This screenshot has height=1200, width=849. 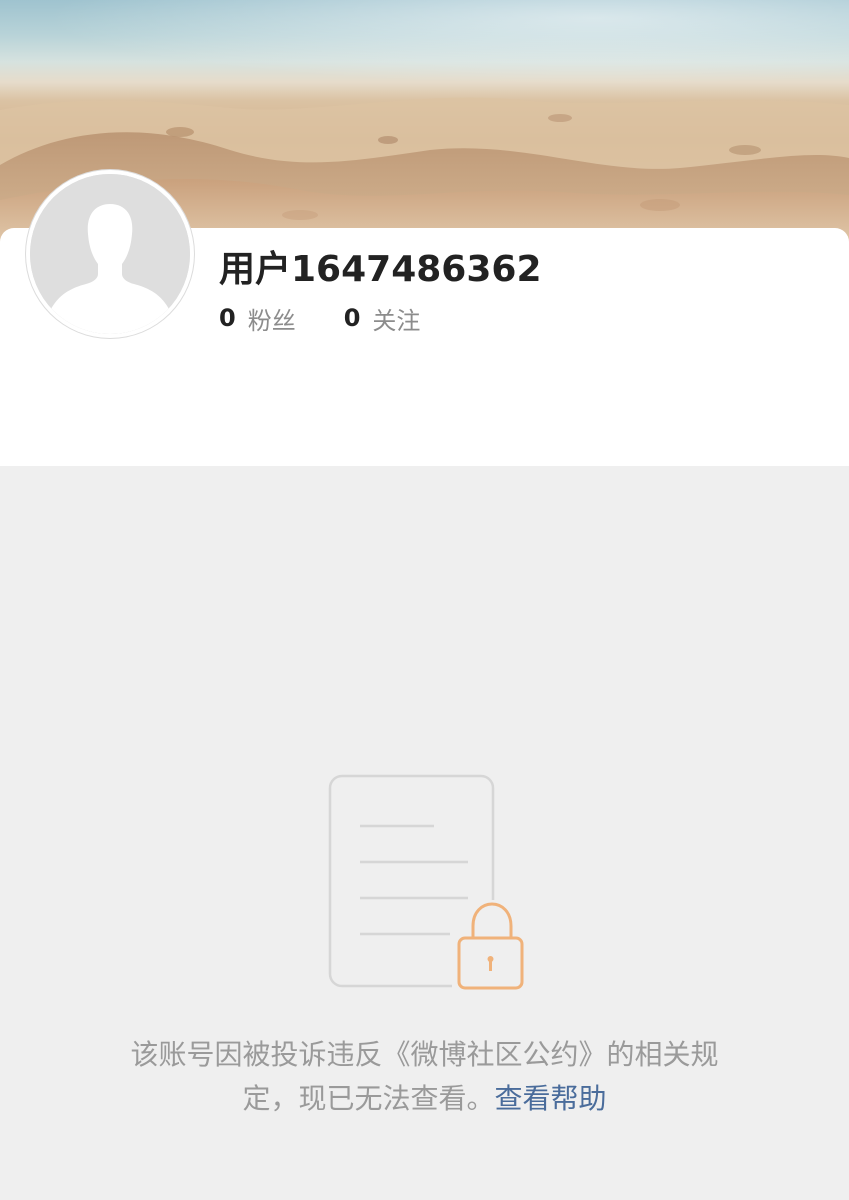 I want to click on followers-label: 粉丝, so click(x=271, y=320).